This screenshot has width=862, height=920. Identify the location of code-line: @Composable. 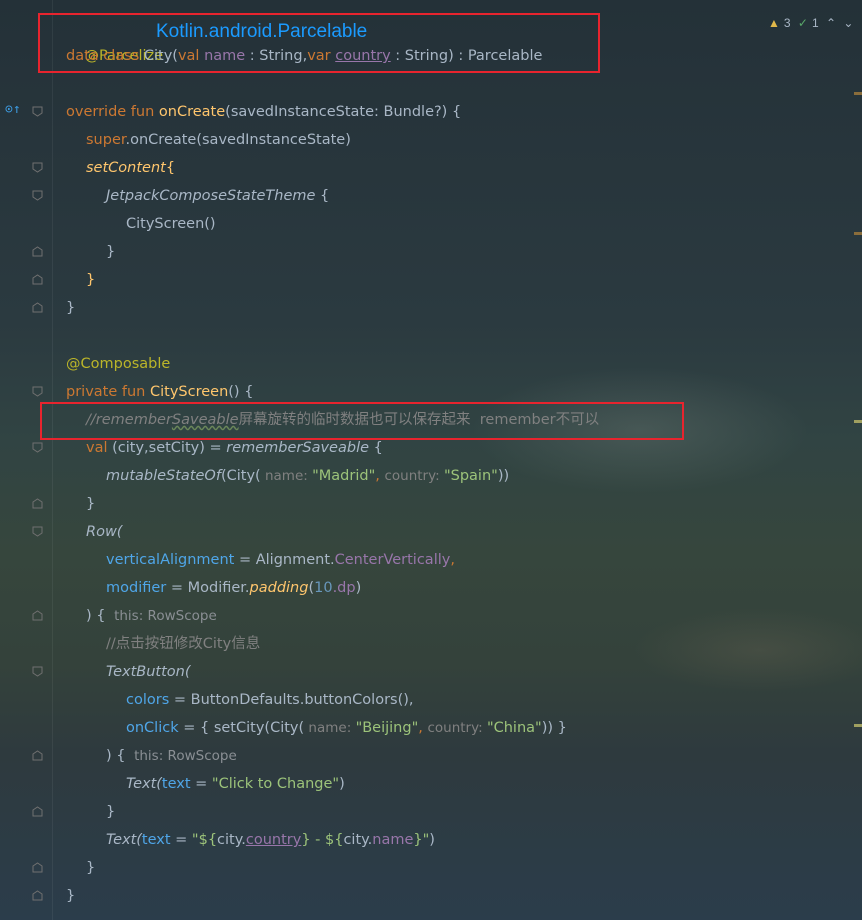
(118, 364).